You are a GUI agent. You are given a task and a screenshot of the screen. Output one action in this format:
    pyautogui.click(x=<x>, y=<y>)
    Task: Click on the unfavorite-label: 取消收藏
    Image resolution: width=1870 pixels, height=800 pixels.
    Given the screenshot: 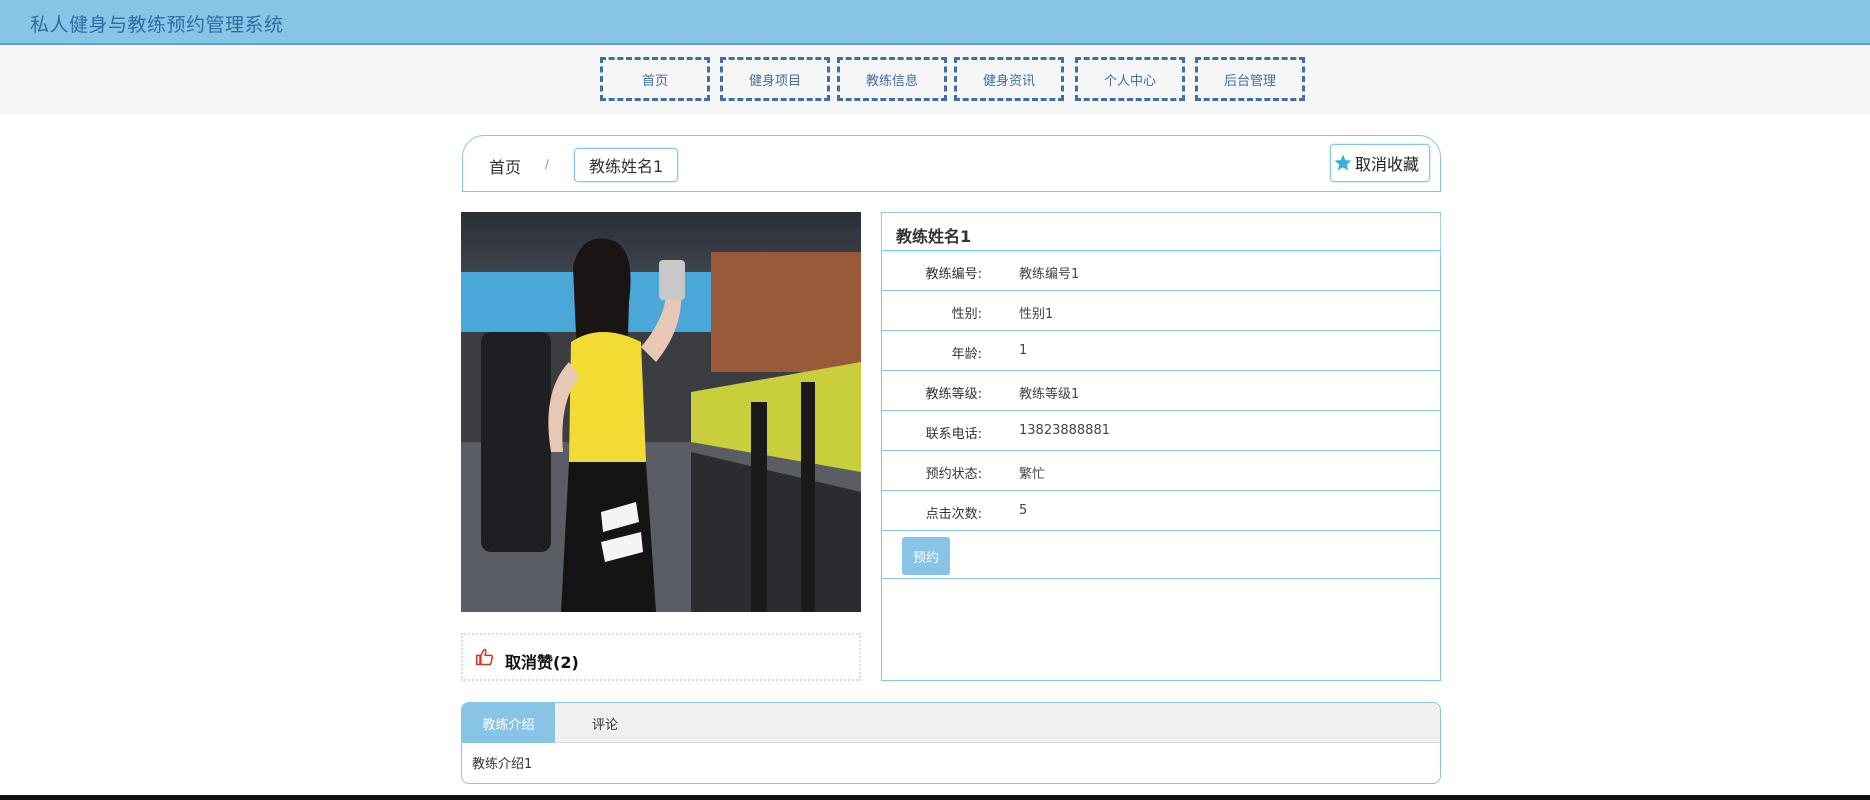 What is the action you would take?
    pyautogui.click(x=1386, y=164)
    